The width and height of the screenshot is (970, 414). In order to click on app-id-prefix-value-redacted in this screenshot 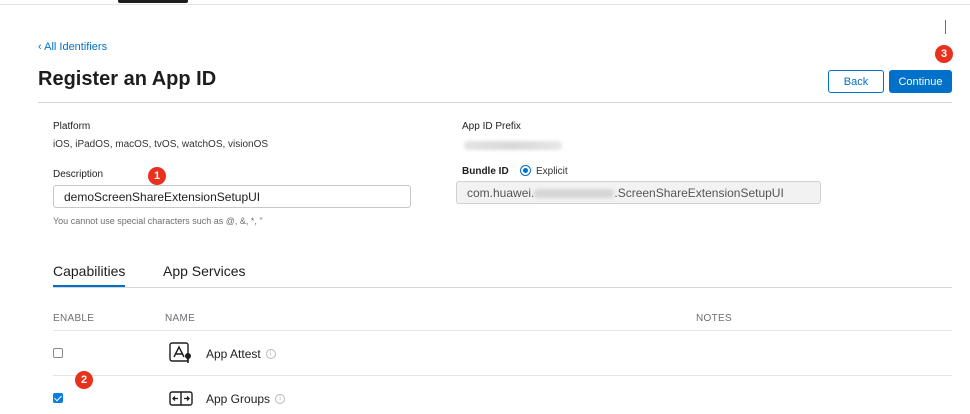, I will do `click(513, 145)`.